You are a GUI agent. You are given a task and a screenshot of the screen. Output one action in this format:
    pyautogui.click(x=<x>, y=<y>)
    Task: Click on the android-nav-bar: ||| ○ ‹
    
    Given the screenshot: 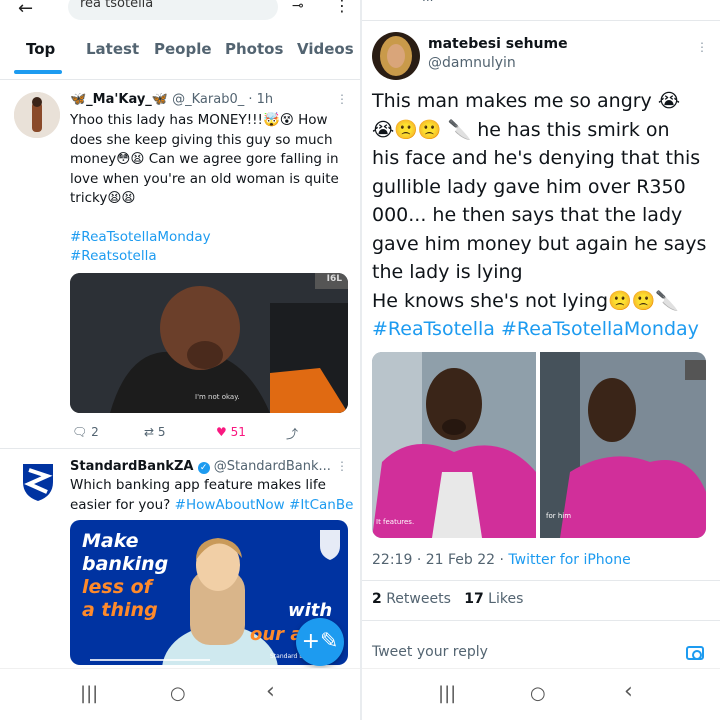 What is the action you would take?
    pyautogui.click(x=180, y=694)
    